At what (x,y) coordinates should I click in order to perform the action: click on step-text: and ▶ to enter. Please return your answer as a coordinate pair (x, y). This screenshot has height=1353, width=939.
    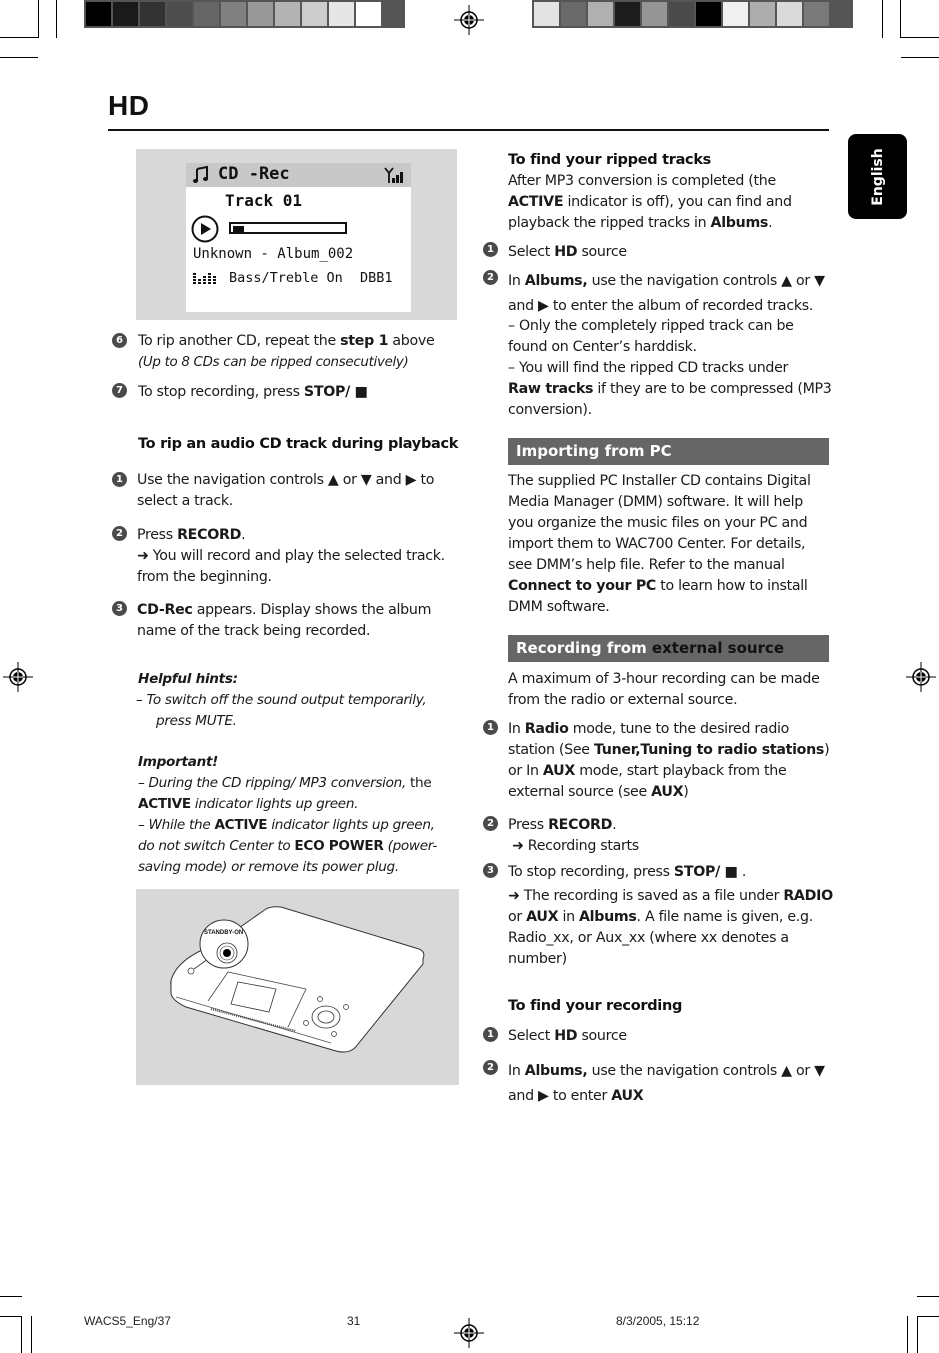
    Looking at the image, I should click on (560, 1096).